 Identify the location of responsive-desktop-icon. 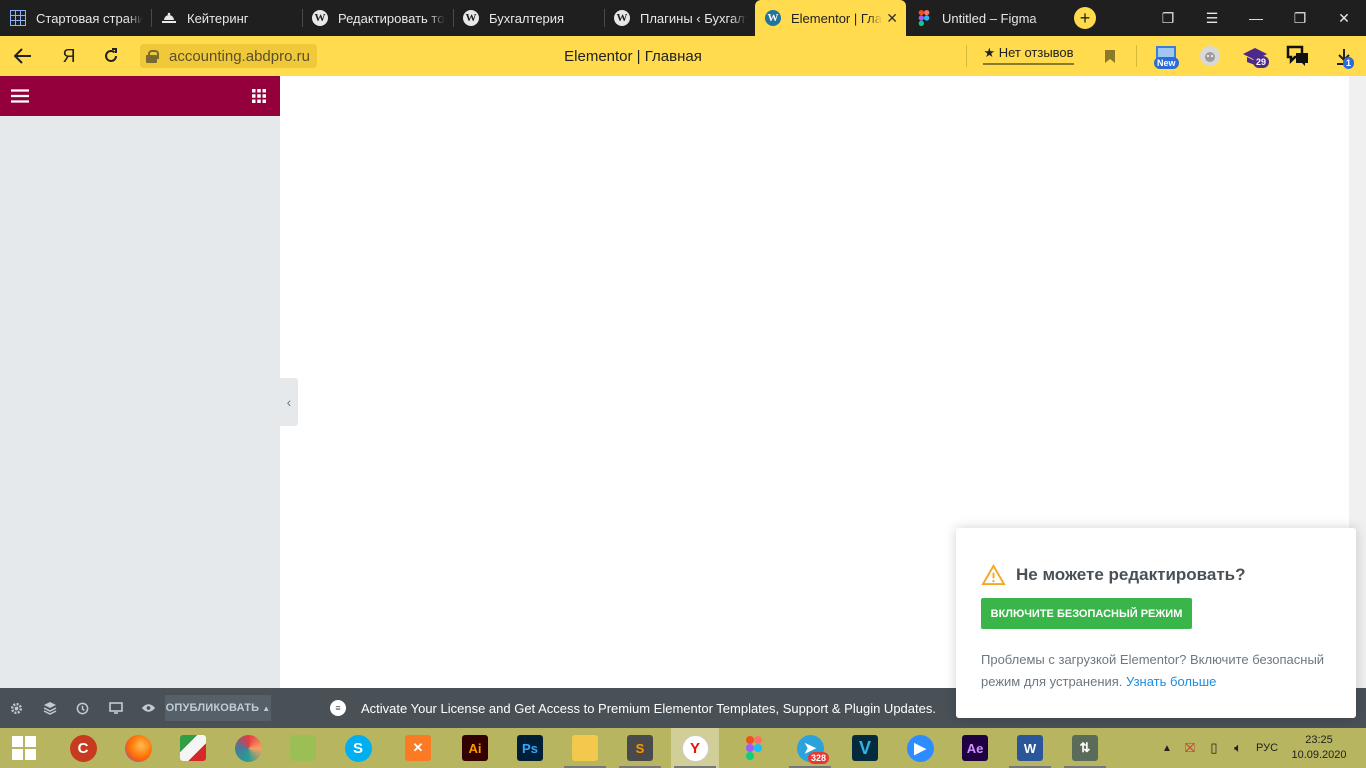
(115, 708).